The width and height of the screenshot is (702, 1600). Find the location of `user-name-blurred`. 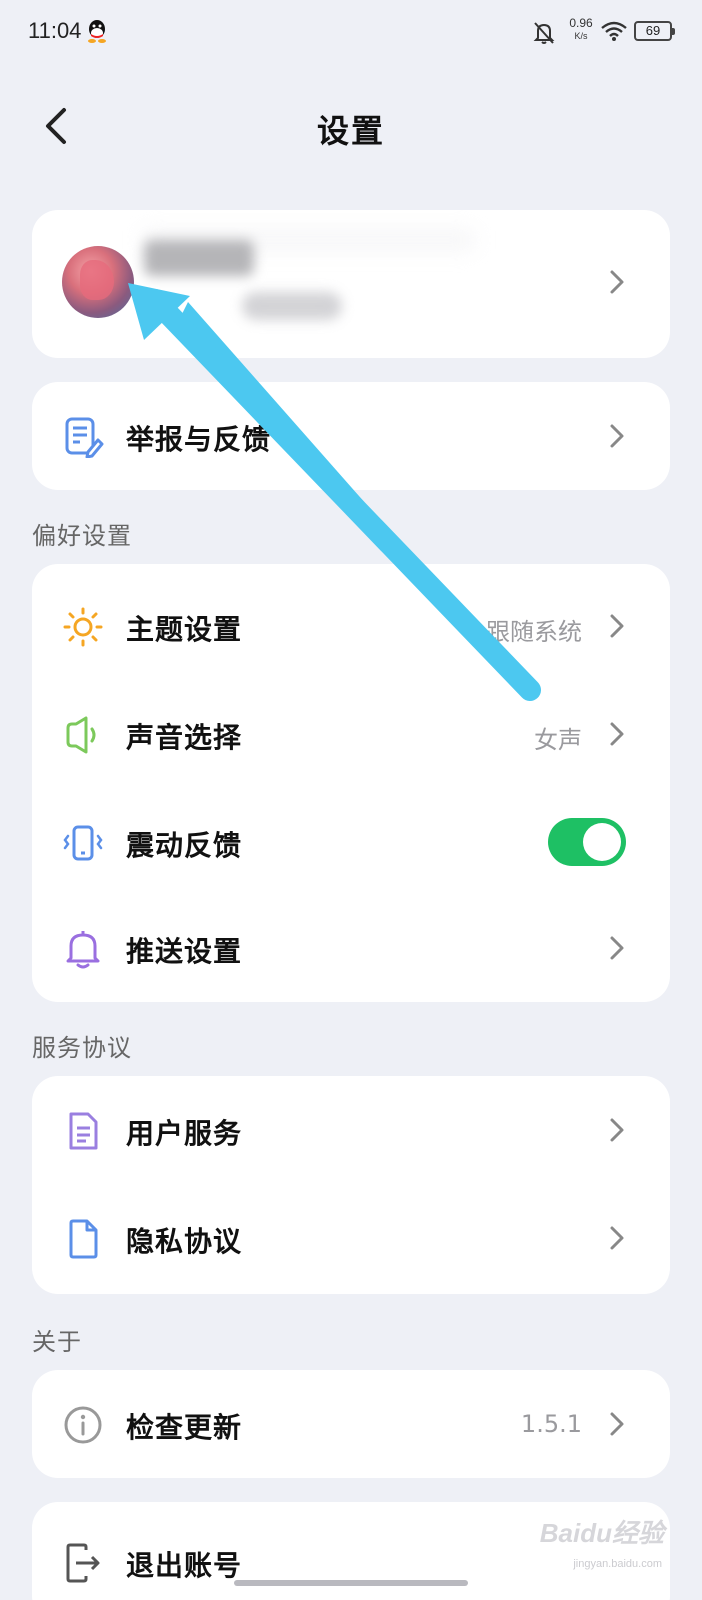

user-name-blurred is located at coordinates (199, 258).